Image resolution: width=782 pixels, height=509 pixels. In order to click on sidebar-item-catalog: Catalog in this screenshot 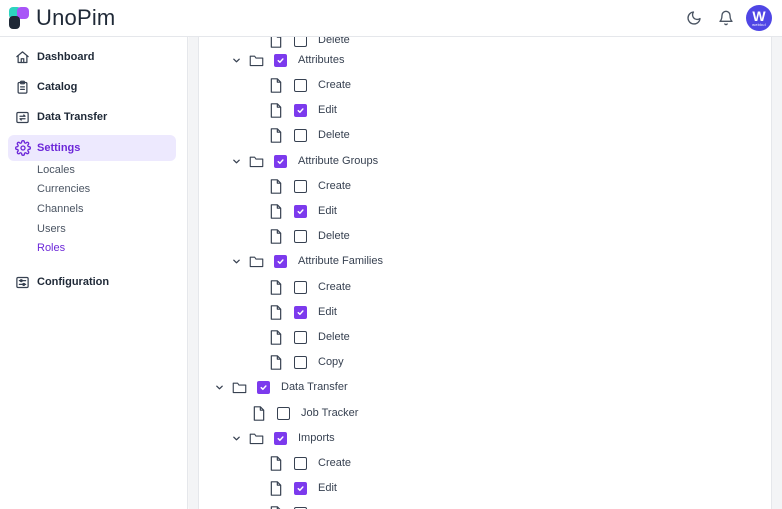, I will do `click(92, 87)`.